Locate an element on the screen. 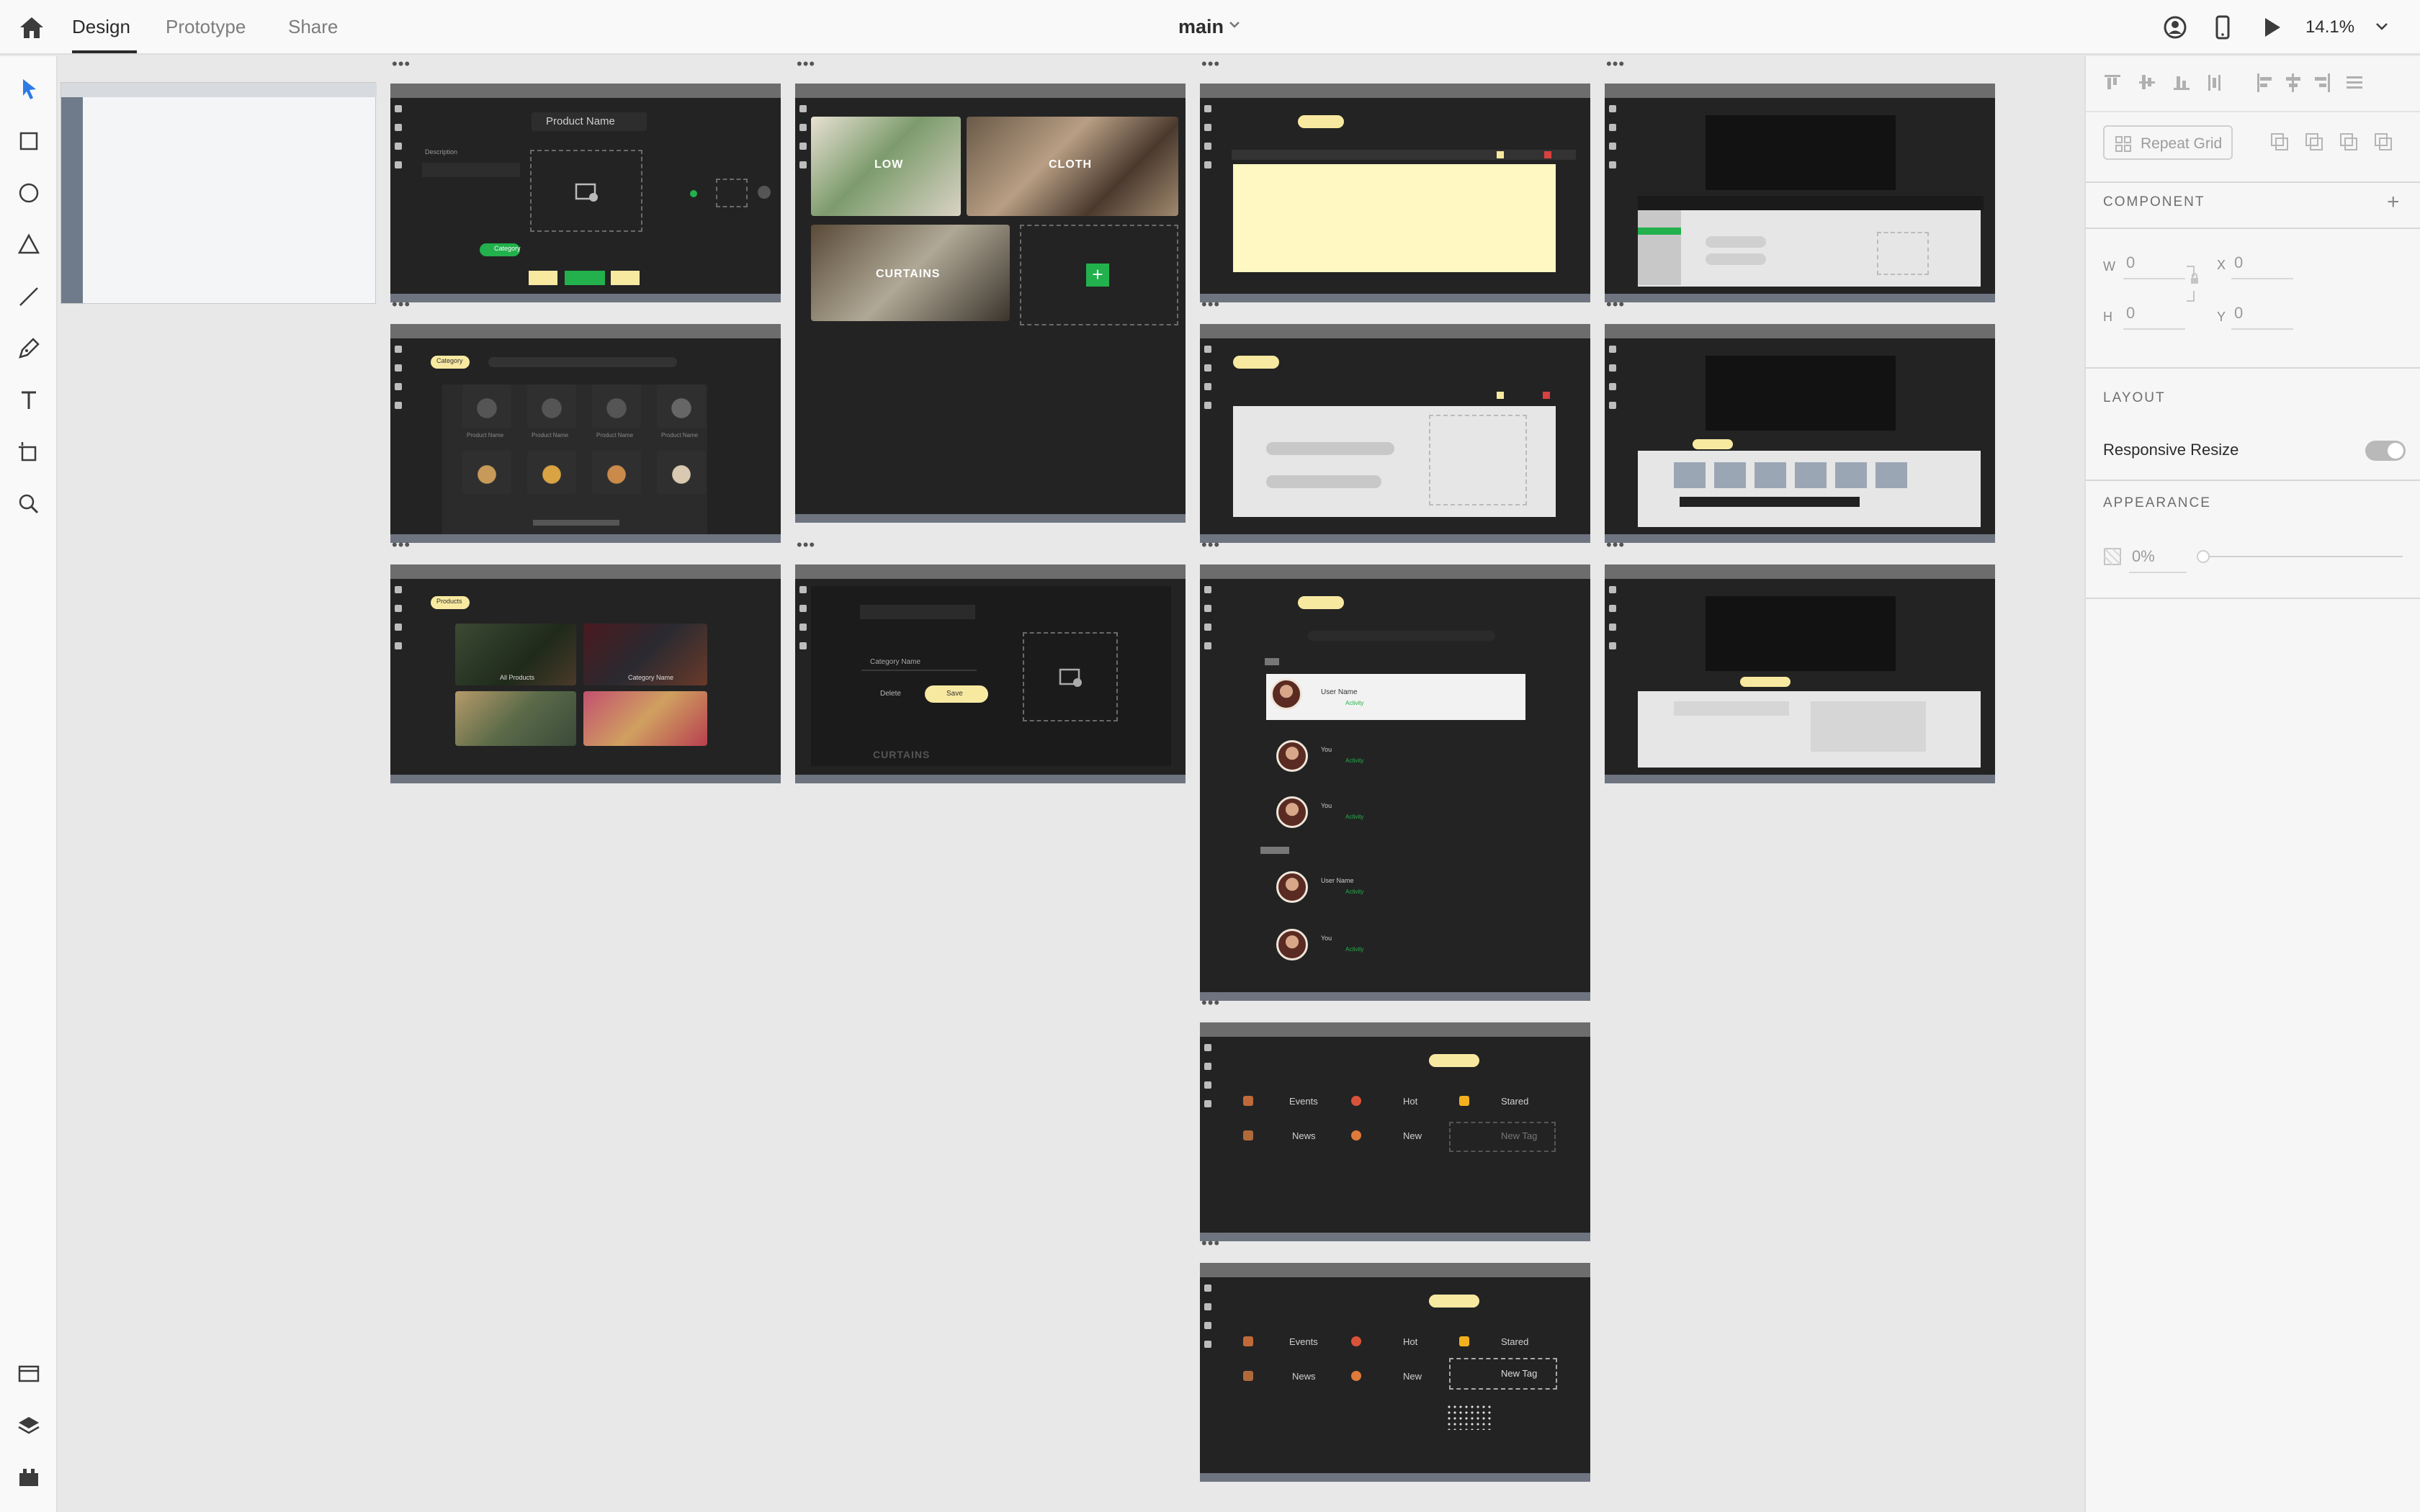 The width and height of the screenshot is (2420, 1512). zoom-level: 14.1% is located at coordinates (2329, 27).